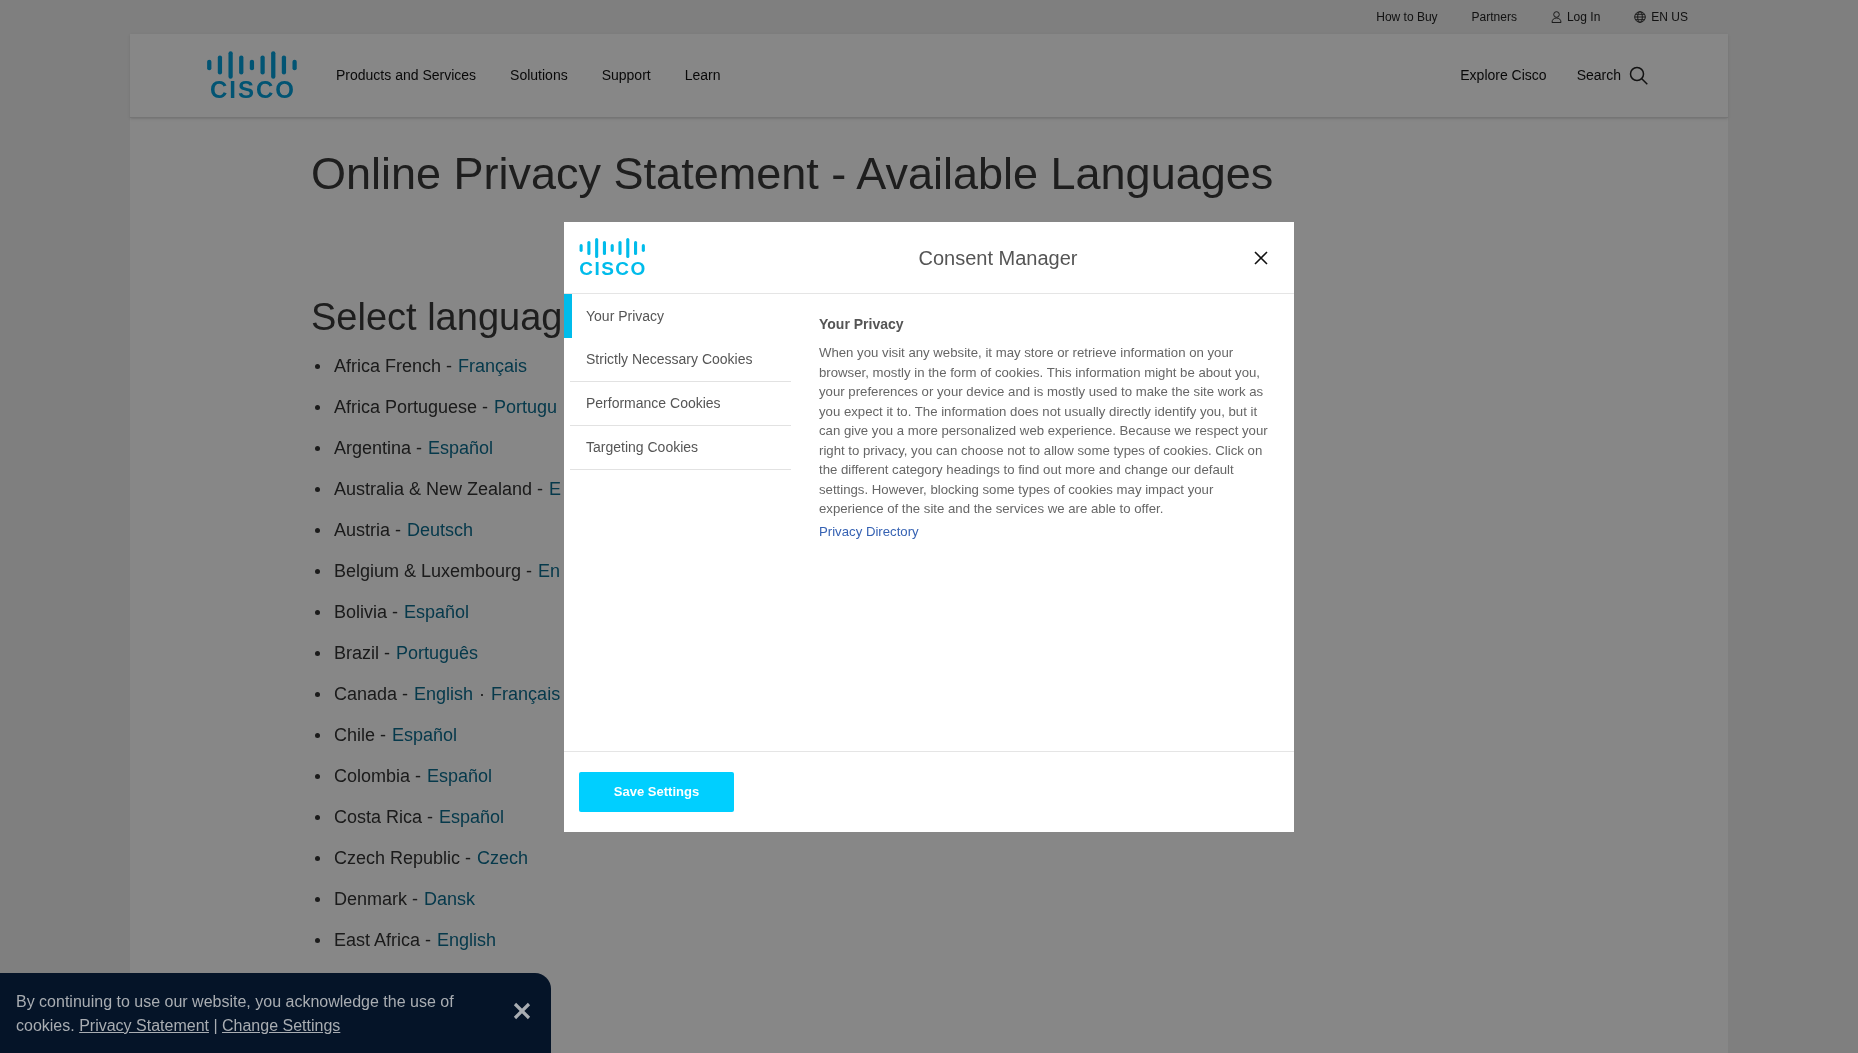 The image size is (1858, 1053). What do you see at coordinates (613, 248) in the screenshot?
I see `bars-icon` at bounding box center [613, 248].